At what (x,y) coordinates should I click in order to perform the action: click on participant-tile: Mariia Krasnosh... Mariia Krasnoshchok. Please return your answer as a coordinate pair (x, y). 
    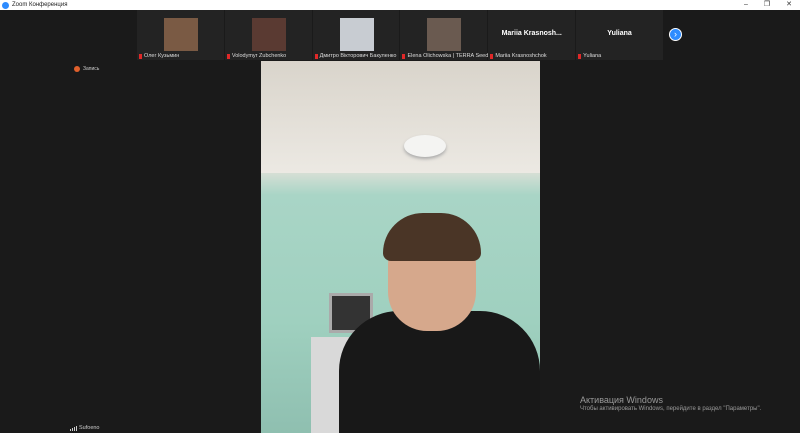
    Looking at the image, I should click on (532, 35).